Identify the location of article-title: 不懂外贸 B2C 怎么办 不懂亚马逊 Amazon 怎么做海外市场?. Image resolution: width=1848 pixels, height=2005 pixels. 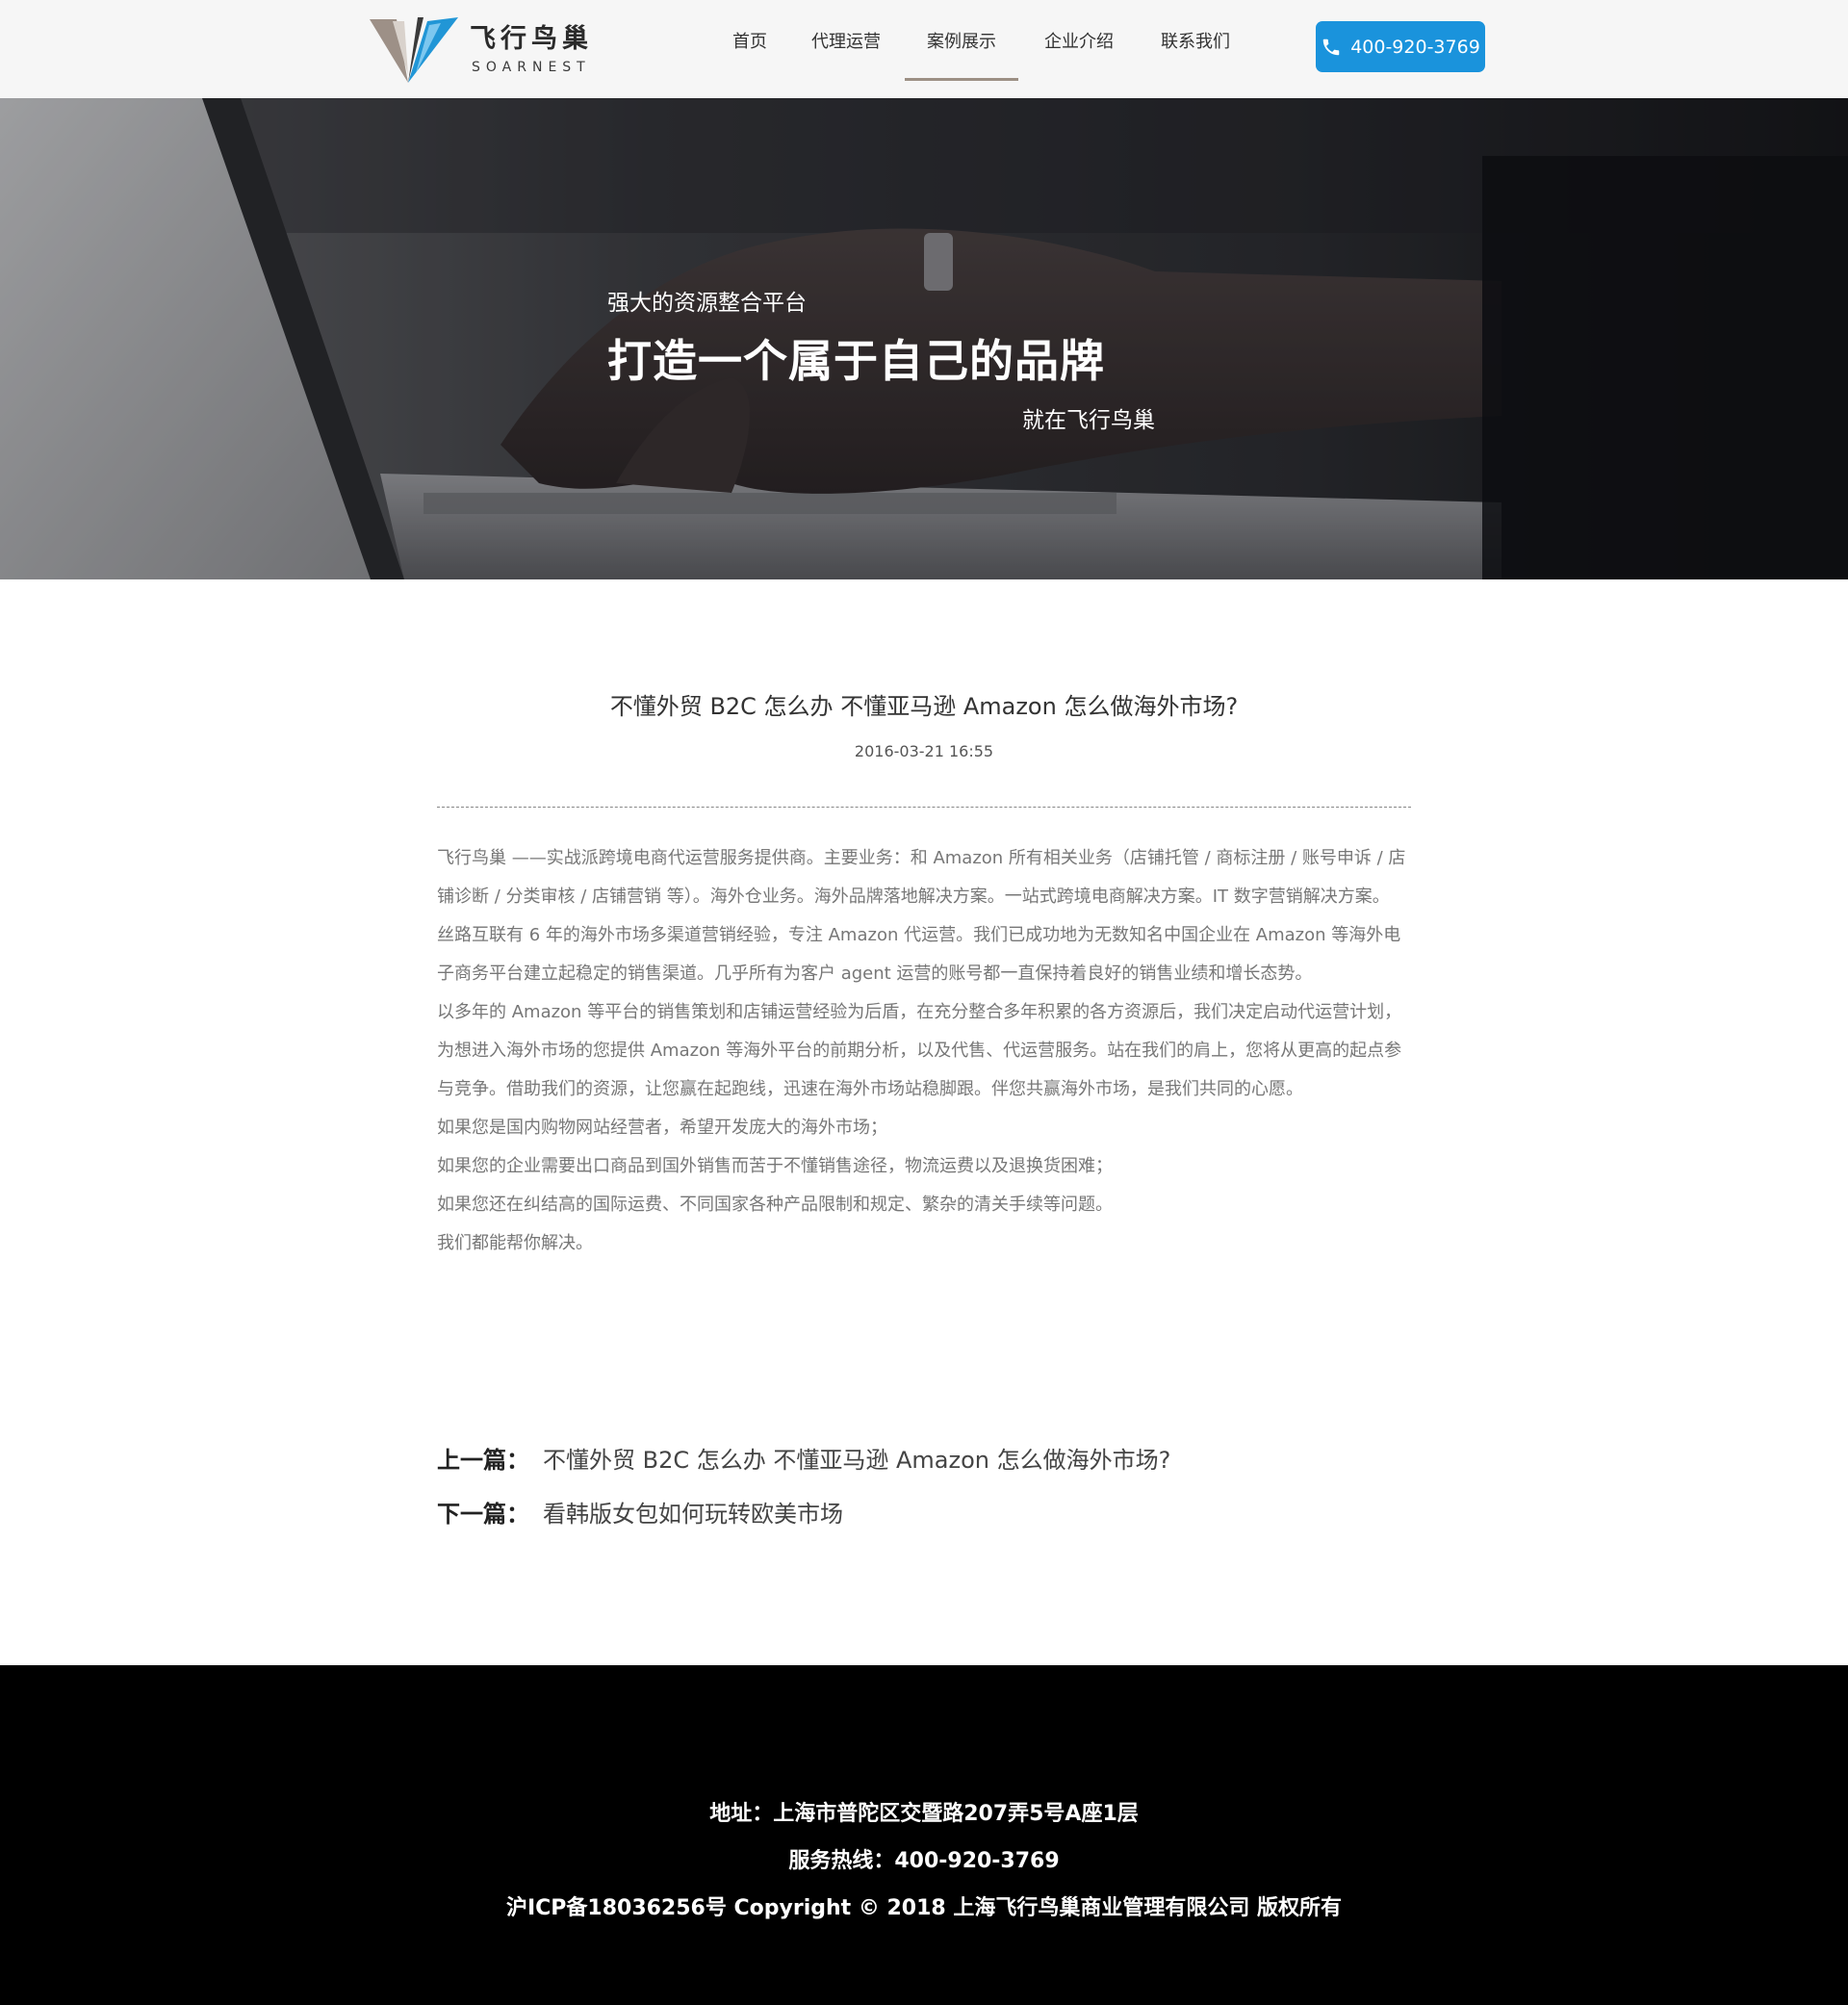
(924, 706).